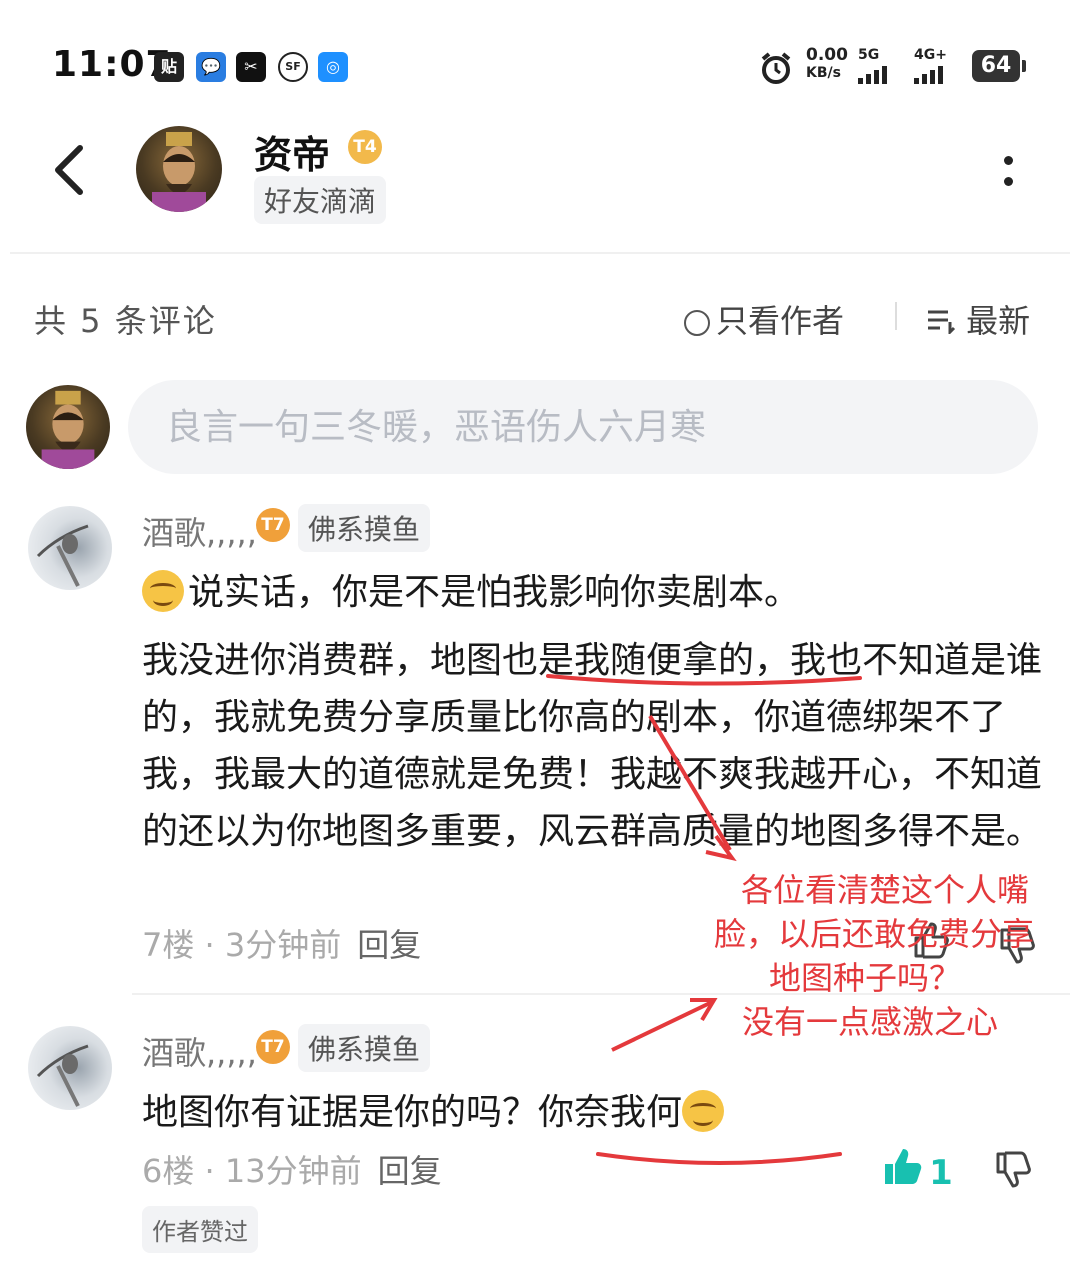 The height and width of the screenshot is (1283, 1080). Describe the element at coordinates (885, 956) in the screenshot. I see `annotation-text: 各位看清楚这个人嘴 脸，以后还敢免费分享 地图种子吗？ 没有一点感激之心` at that location.